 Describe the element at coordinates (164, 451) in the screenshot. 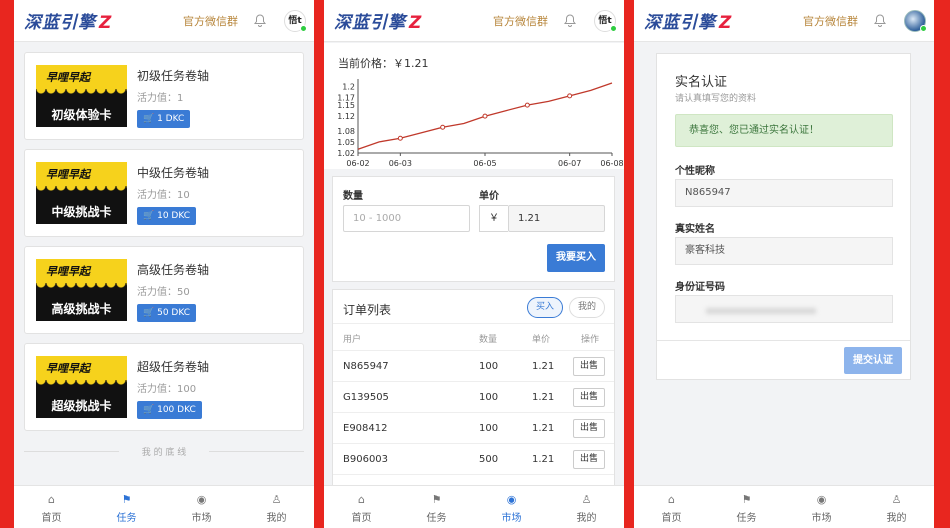

I see `bottom-line-text: 我 的 底 线` at that location.